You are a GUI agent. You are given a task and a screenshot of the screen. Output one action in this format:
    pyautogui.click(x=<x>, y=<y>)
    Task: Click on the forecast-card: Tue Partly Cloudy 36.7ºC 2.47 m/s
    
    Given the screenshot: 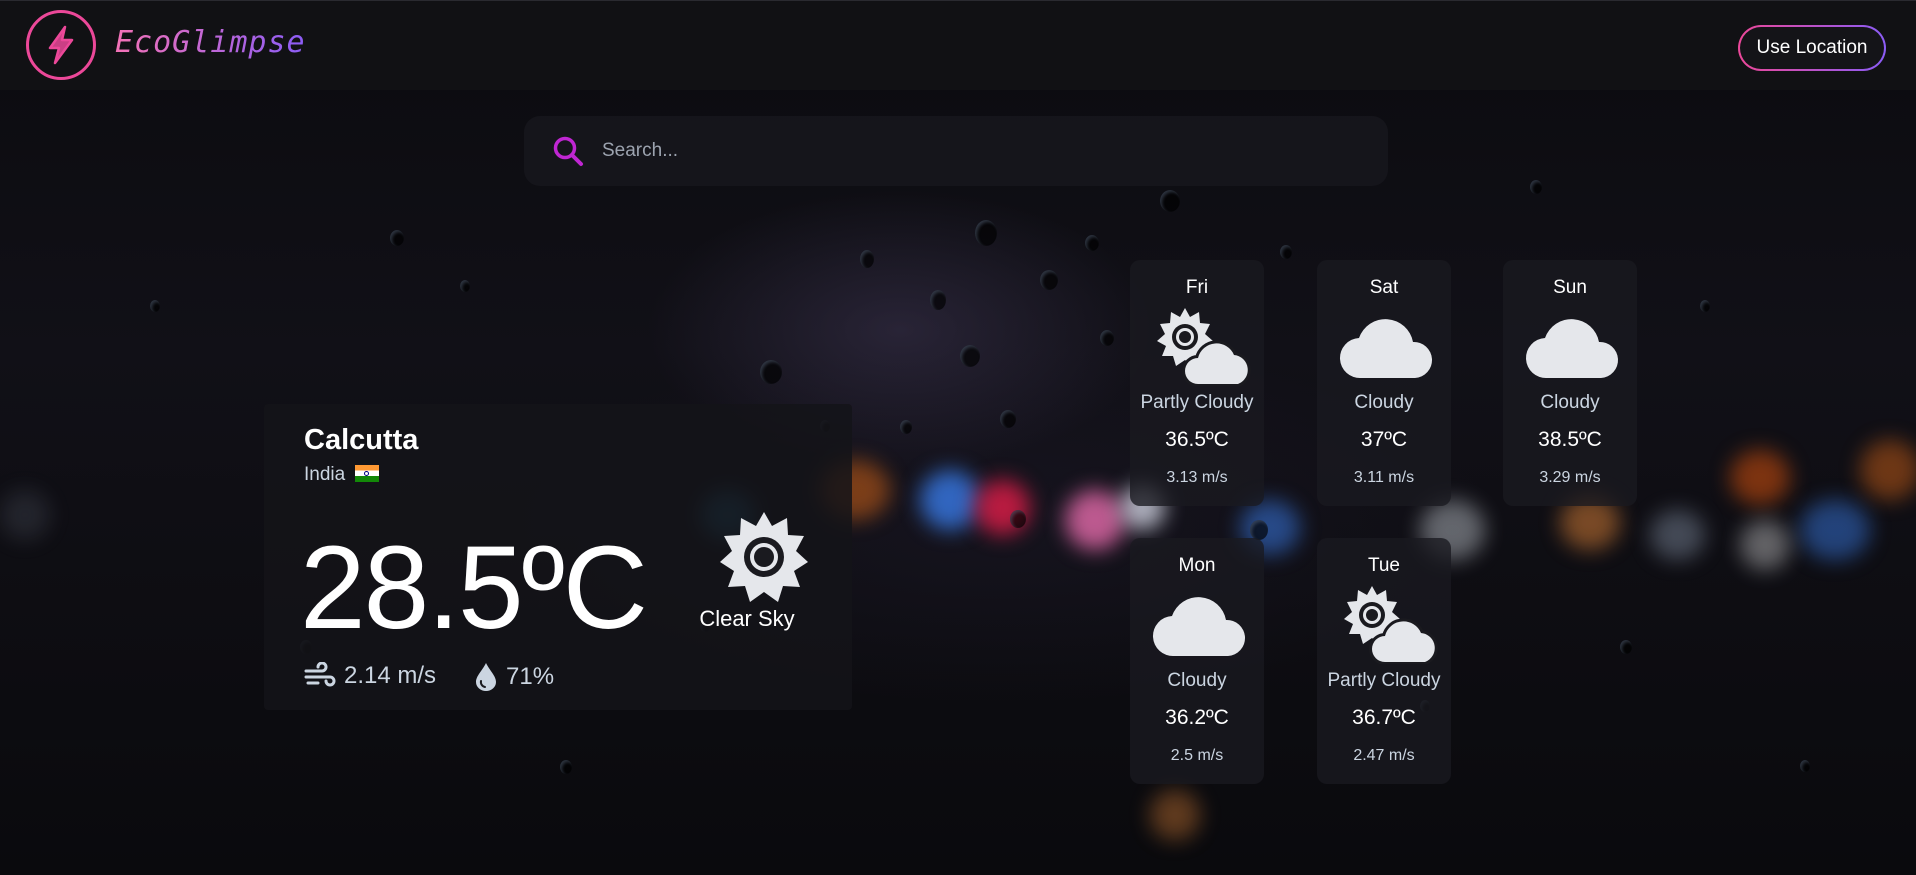 What is the action you would take?
    pyautogui.click(x=1384, y=661)
    